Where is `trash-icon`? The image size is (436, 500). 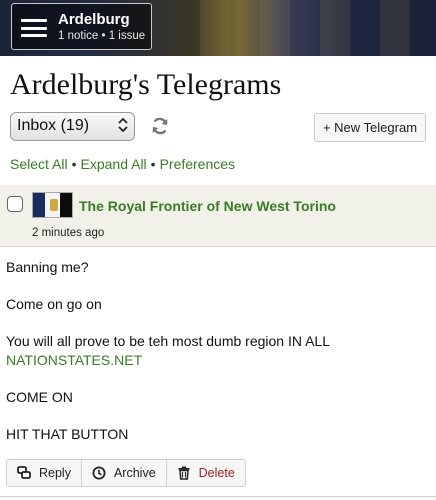
trash-icon is located at coordinates (184, 473).